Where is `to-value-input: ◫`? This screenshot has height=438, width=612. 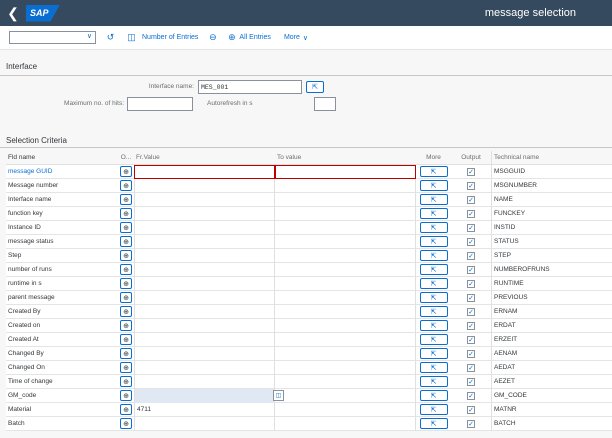 to-value-input: ◫ is located at coordinates (344, 395).